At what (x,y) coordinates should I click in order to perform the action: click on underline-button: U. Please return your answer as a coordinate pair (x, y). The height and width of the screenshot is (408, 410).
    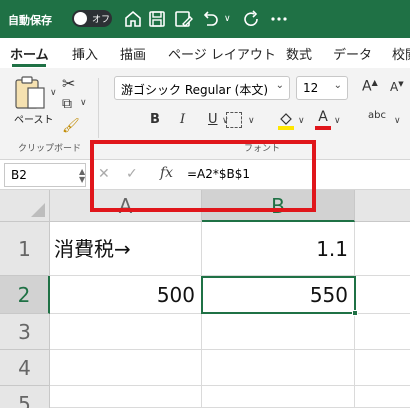
    Looking at the image, I should click on (213, 119).